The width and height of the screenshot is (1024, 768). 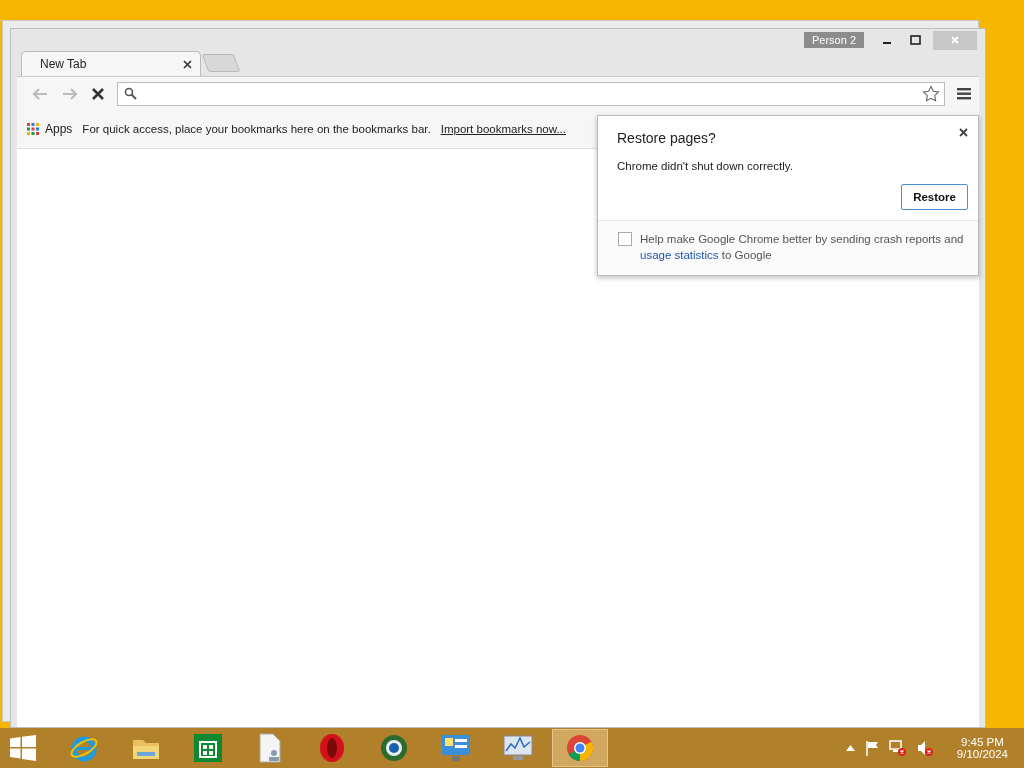 What do you see at coordinates (850, 748) in the screenshot?
I see `caret-icon` at bounding box center [850, 748].